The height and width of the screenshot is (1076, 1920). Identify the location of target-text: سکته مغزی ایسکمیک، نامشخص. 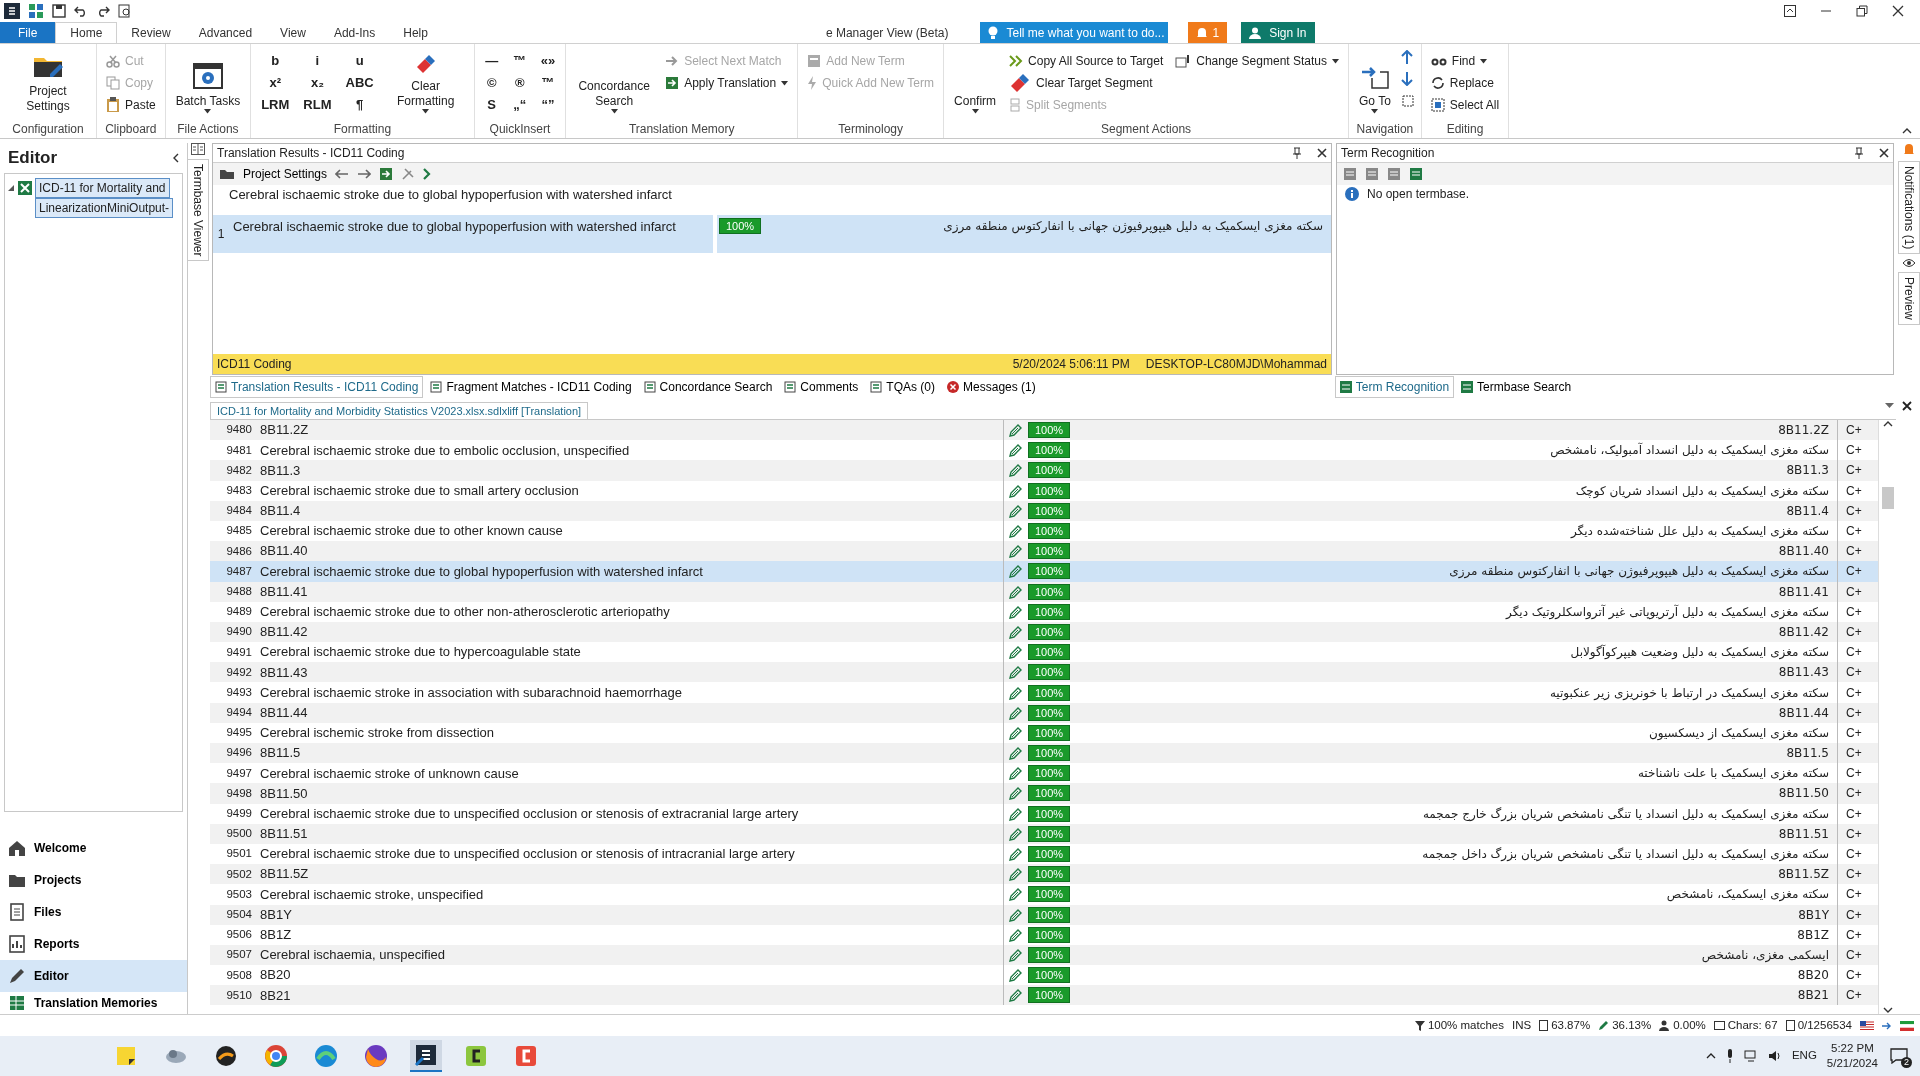
(1467, 894).